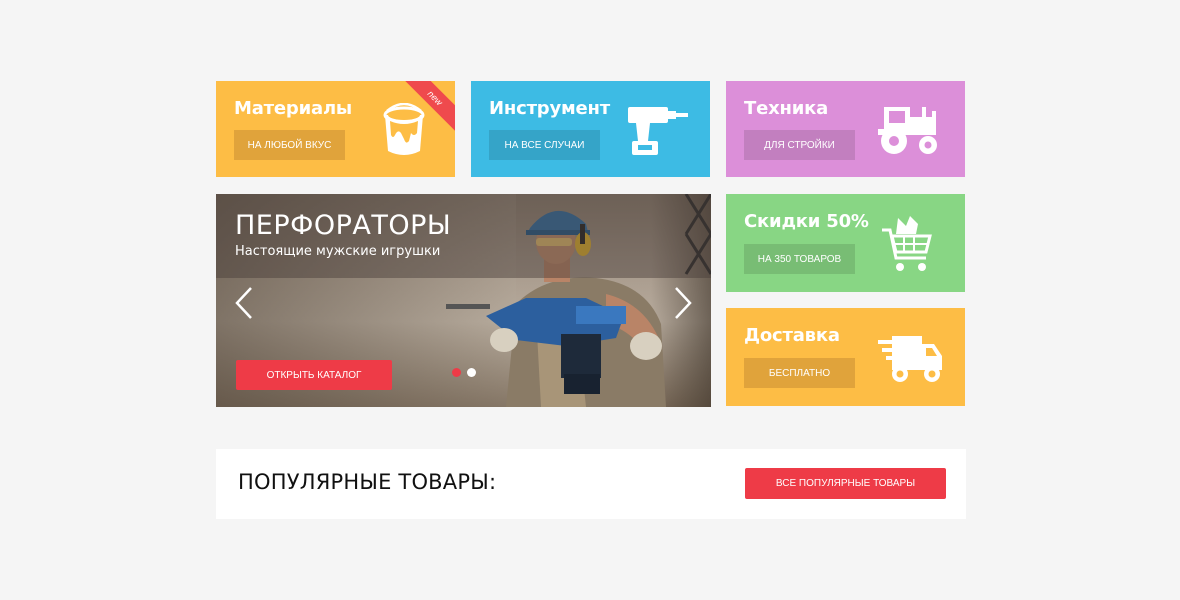  What do you see at coordinates (544, 145) in the screenshot?
I see `tile-button-tools: НА ВСЕ СЛУЧАИ` at bounding box center [544, 145].